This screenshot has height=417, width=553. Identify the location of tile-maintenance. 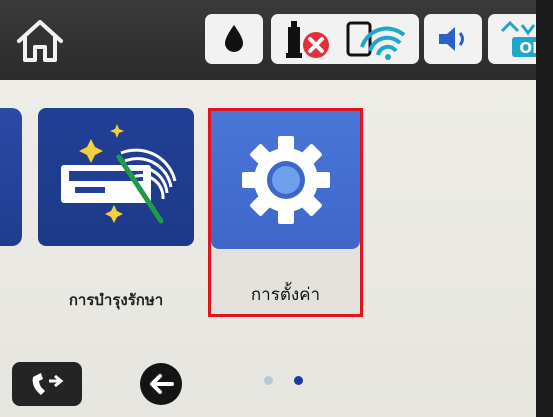
(116, 177).